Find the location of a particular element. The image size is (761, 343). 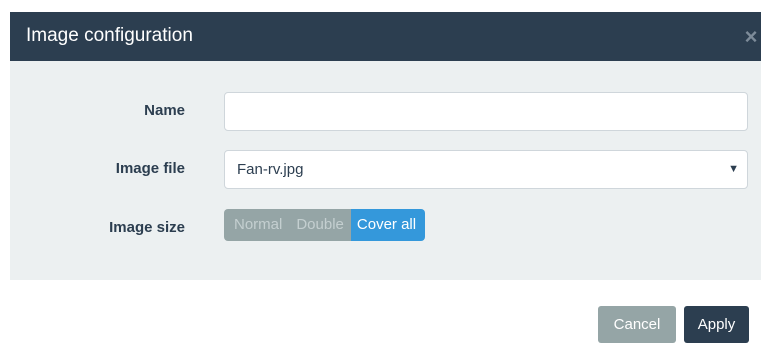

dialog-header: Image configuration × is located at coordinates (385, 36).